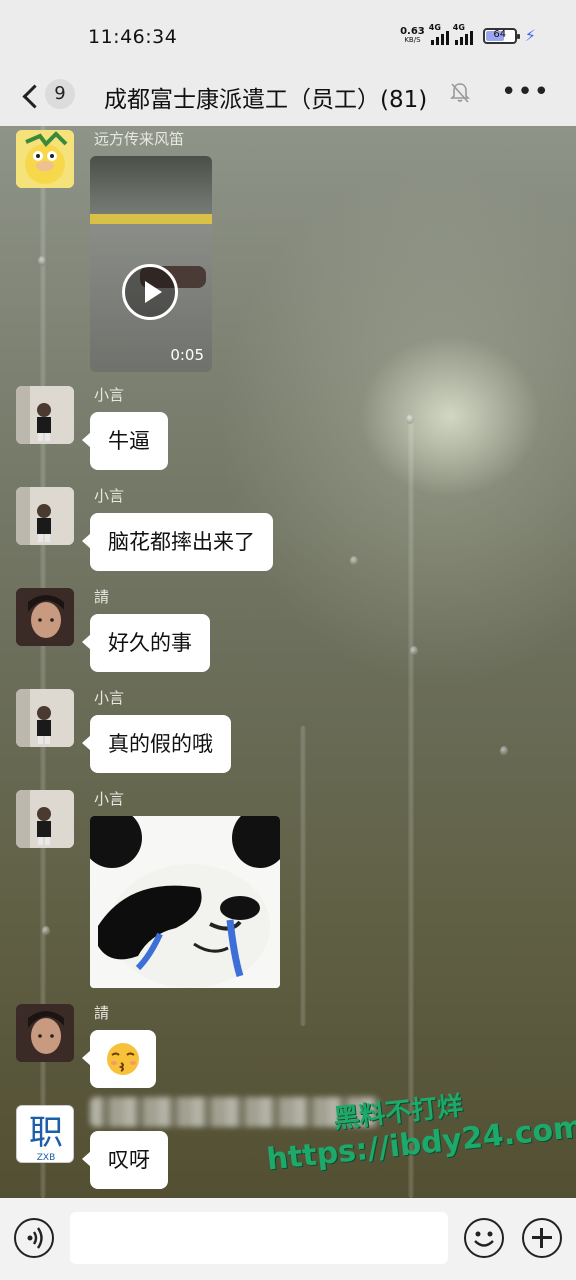  I want to click on message-bubble: 叹呀, so click(125, 1160).